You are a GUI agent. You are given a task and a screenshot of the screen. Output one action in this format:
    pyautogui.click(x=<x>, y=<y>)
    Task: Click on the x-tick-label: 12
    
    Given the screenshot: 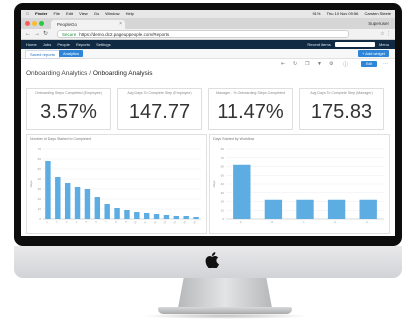 What is the action you would take?
    pyautogui.click(x=154, y=221)
    